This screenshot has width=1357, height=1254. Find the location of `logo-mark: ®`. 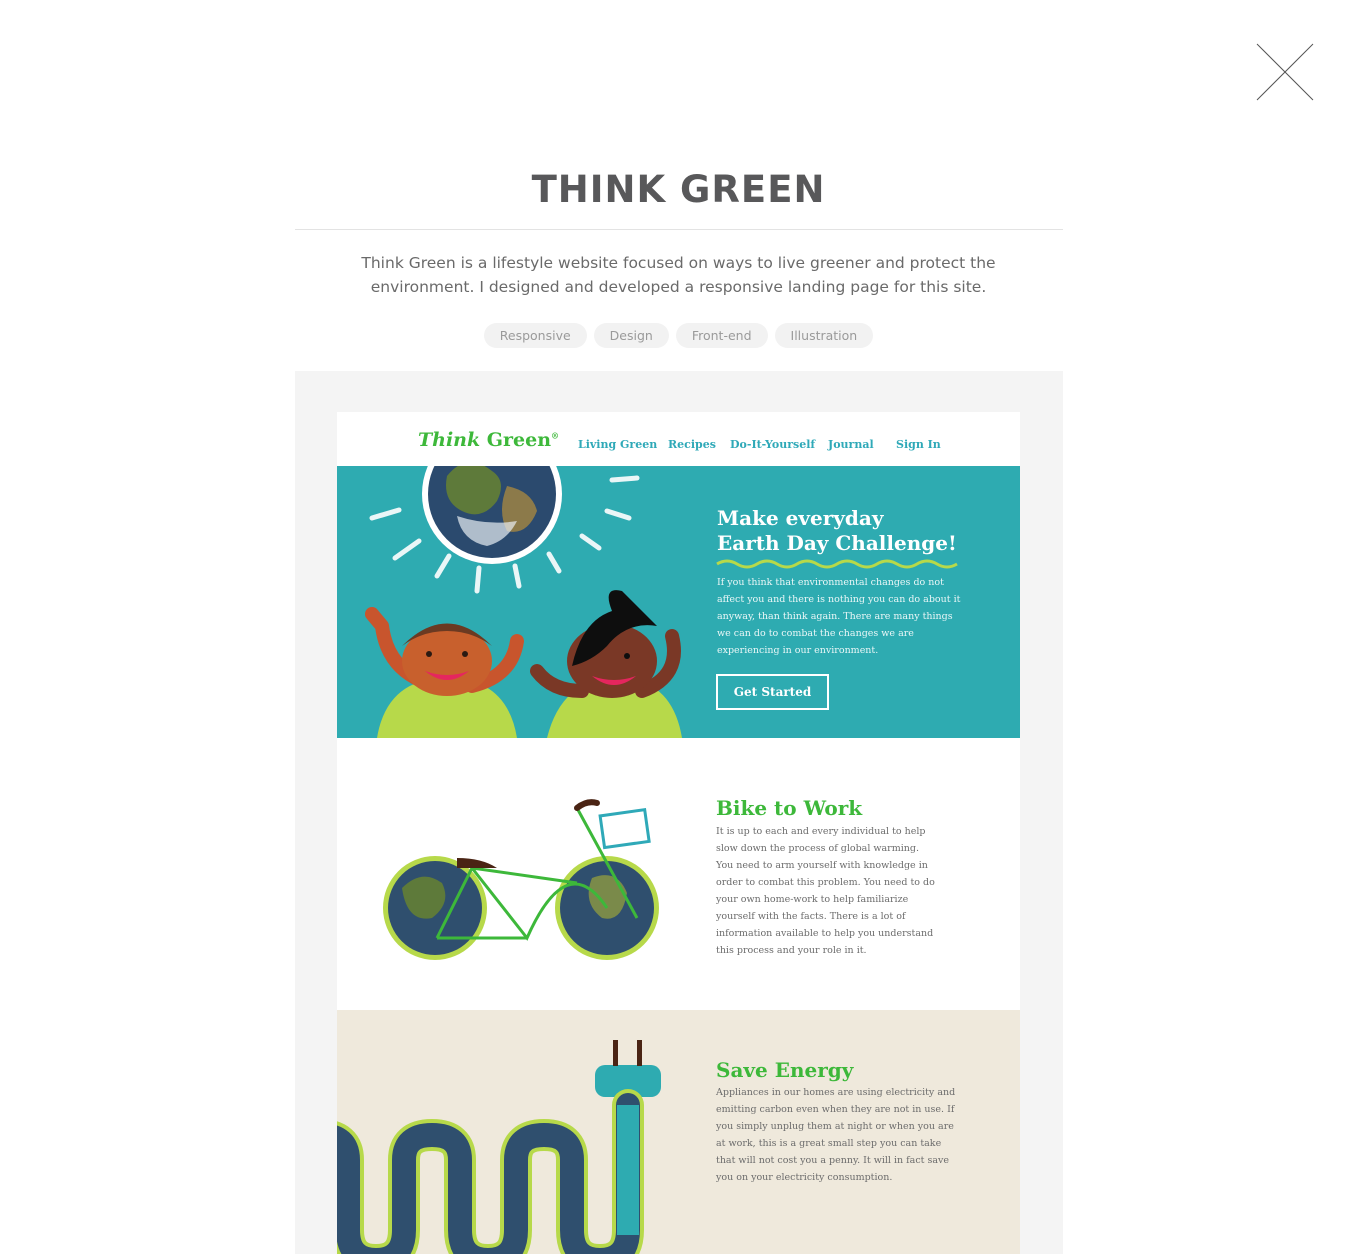

logo-mark: ® is located at coordinates (555, 435).